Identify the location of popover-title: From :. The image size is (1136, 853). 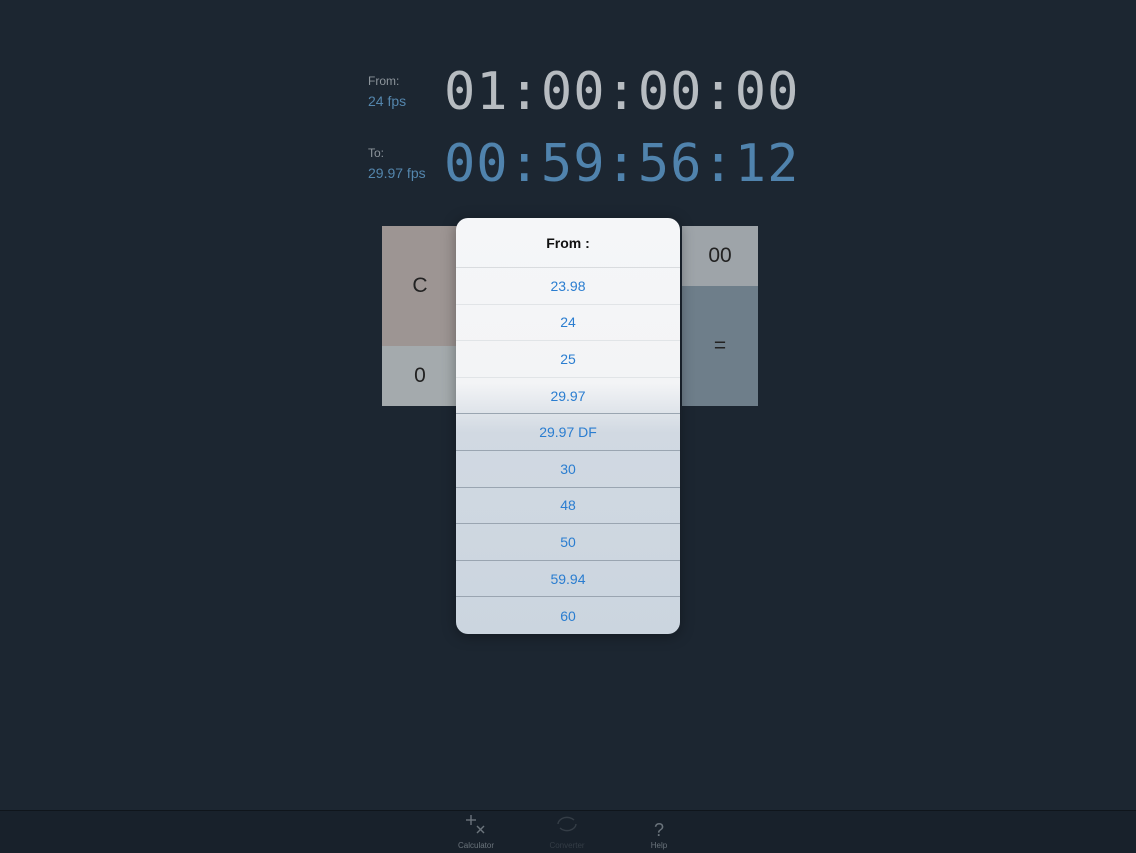
(568, 243).